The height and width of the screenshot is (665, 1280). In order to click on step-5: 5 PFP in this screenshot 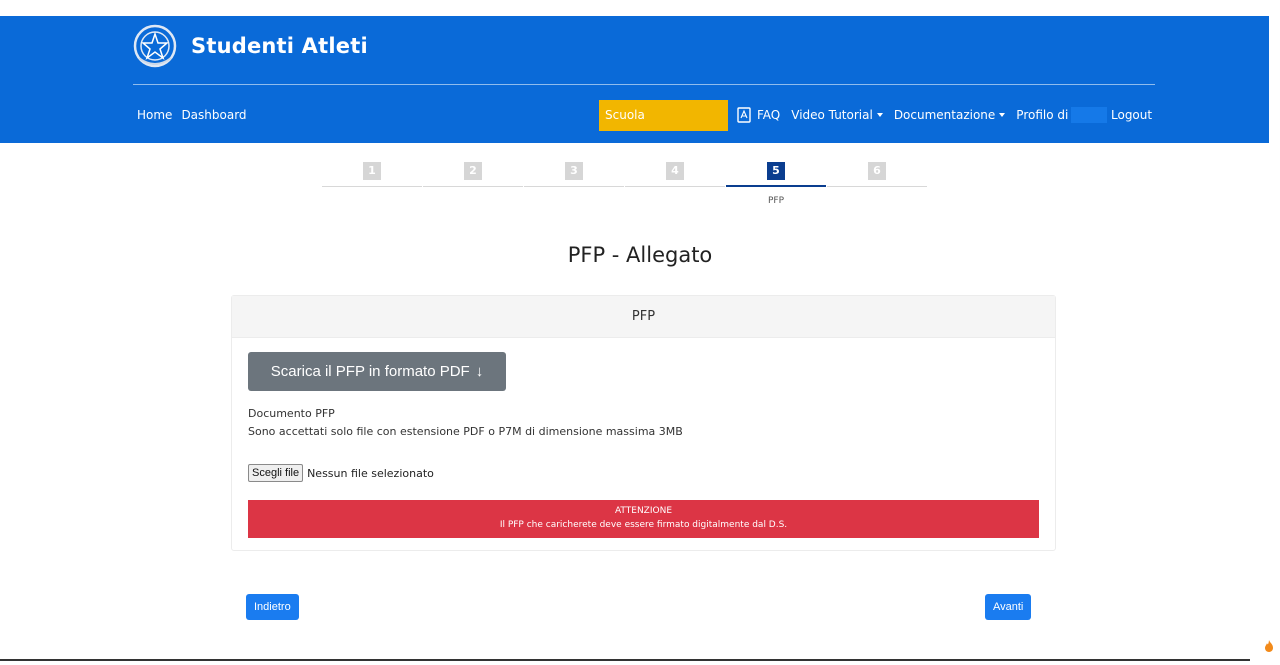, I will do `click(776, 184)`.